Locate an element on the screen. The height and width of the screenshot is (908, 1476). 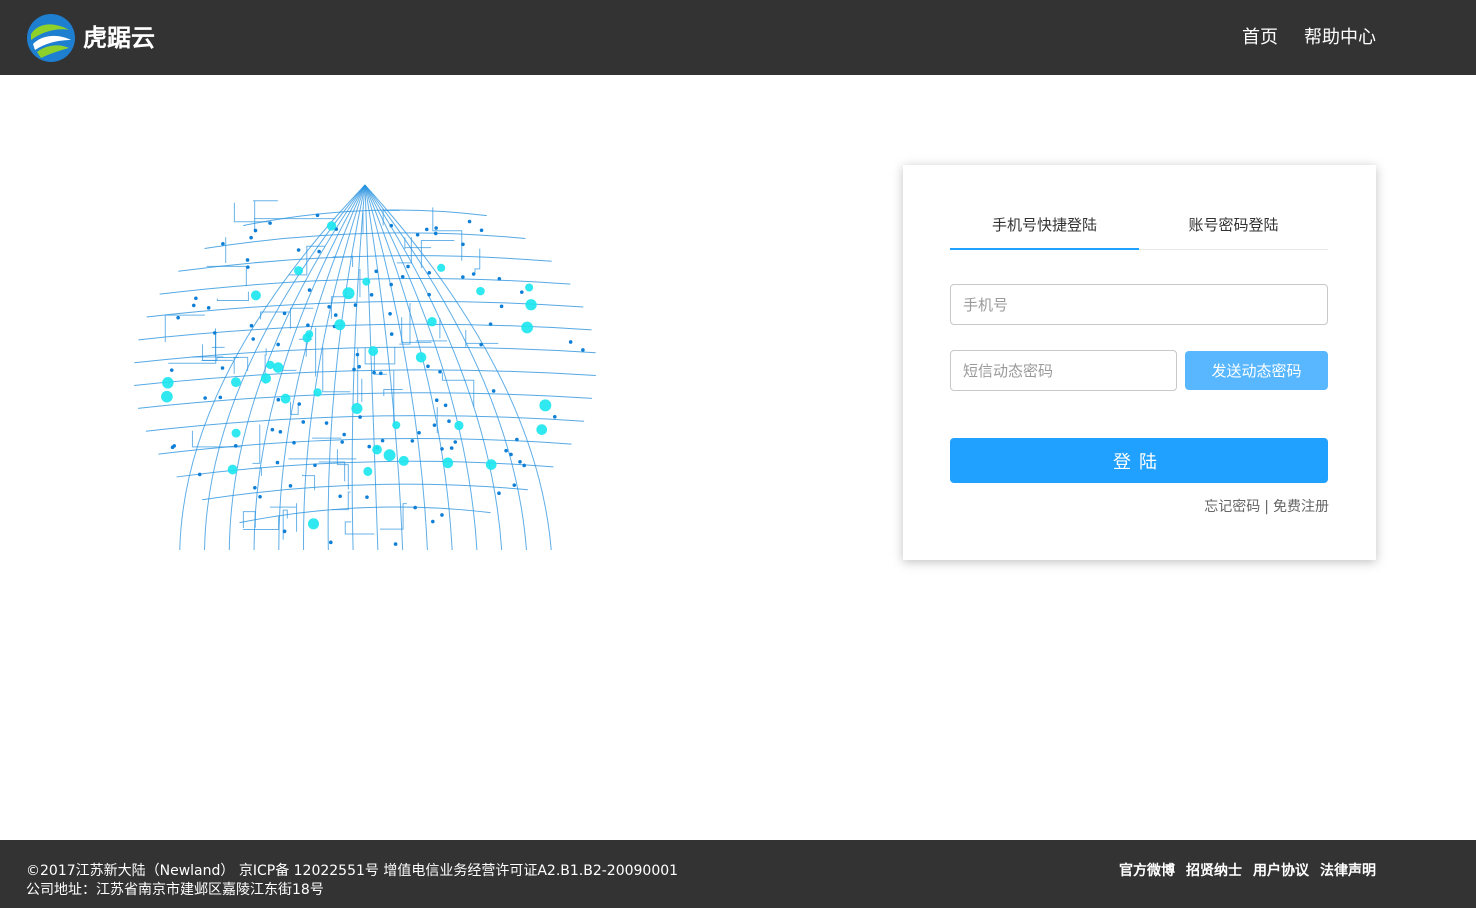
login-tabs: 手机号快捷登陆 账号密码登陆 is located at coordinates (1139, 227).